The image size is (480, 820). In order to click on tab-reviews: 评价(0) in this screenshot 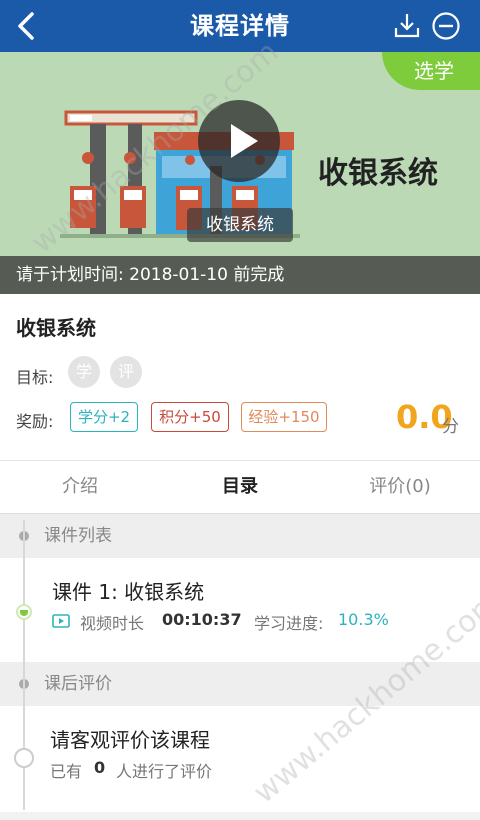, I will do `click(400, 487)`.